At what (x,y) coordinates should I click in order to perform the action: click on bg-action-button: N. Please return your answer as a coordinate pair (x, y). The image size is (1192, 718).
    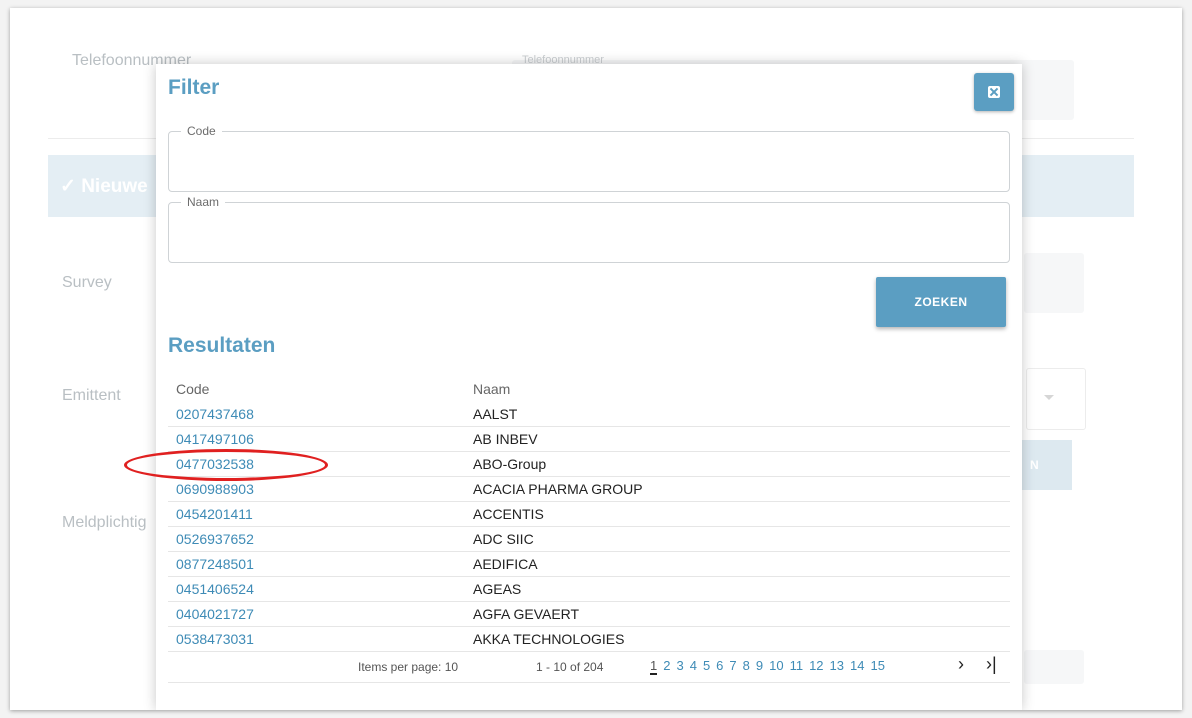
    Looking at the image, I should click on (1046, 465).